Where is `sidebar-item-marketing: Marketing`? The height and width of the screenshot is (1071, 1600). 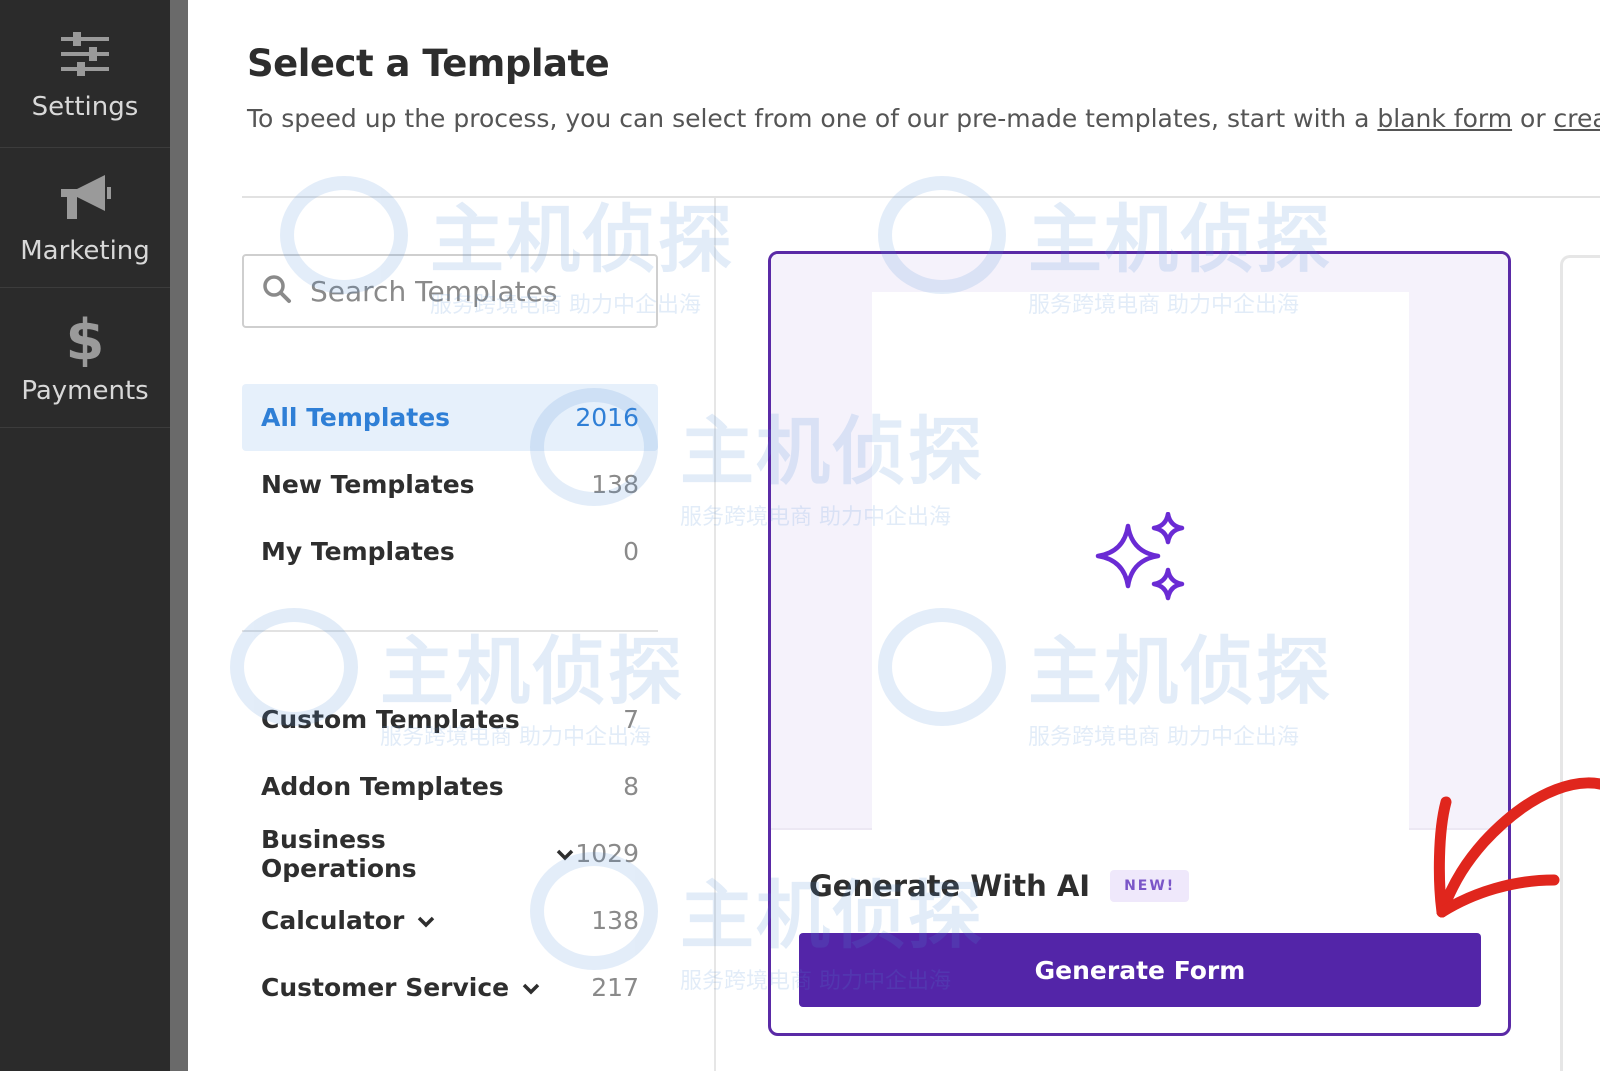 sidebar-item-marketing: Marketing is located at coordinates (85, 218).